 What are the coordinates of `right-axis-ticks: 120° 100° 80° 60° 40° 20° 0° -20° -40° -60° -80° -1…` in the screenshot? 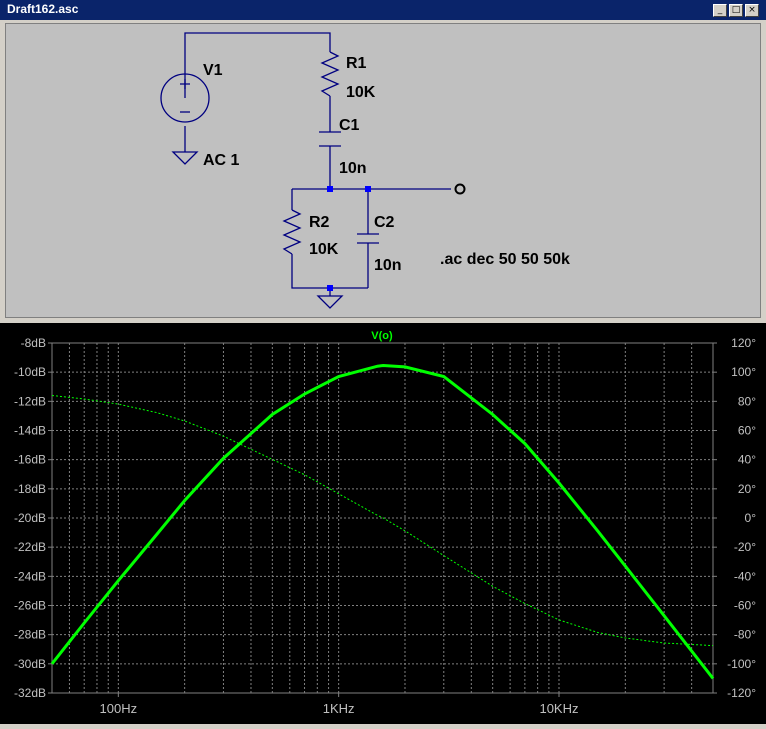 It's located at (734, 518).